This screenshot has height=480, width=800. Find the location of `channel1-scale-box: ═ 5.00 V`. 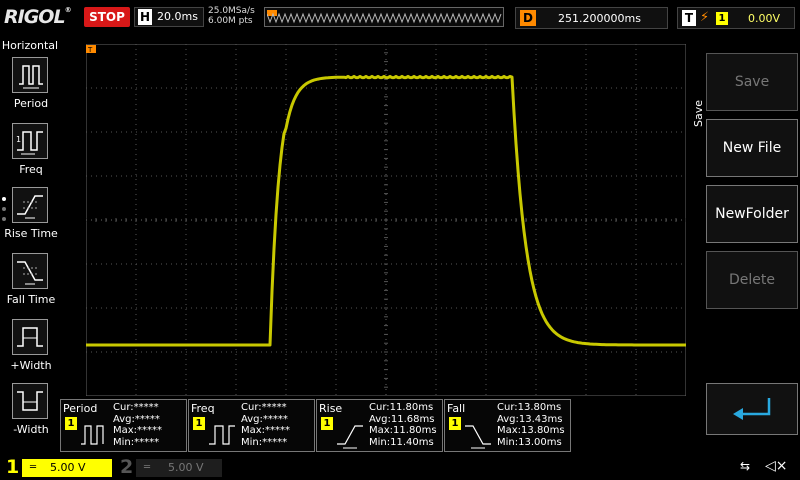

channel1-scale-box: ═ 5.00 V is located at coordinates (67, 468).